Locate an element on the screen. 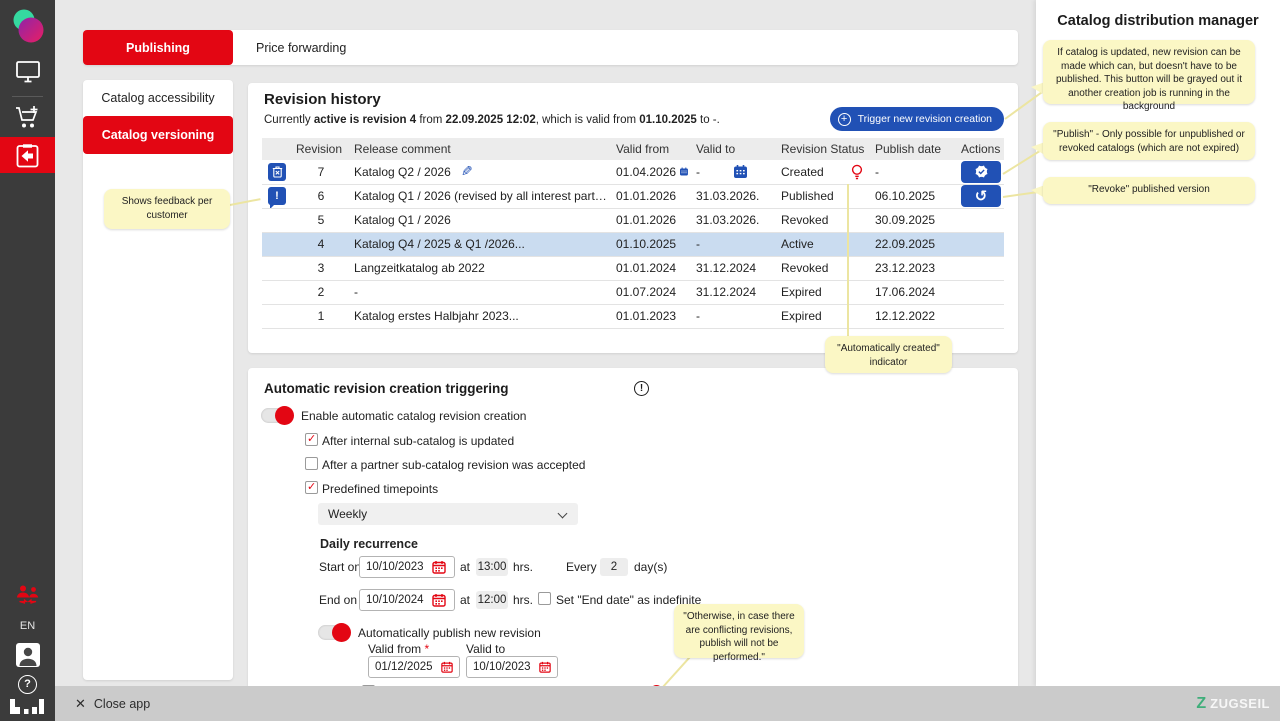 The width and height of the screenshot is (1280, 721). help-icon: ? is located at coordinates (27, 684).